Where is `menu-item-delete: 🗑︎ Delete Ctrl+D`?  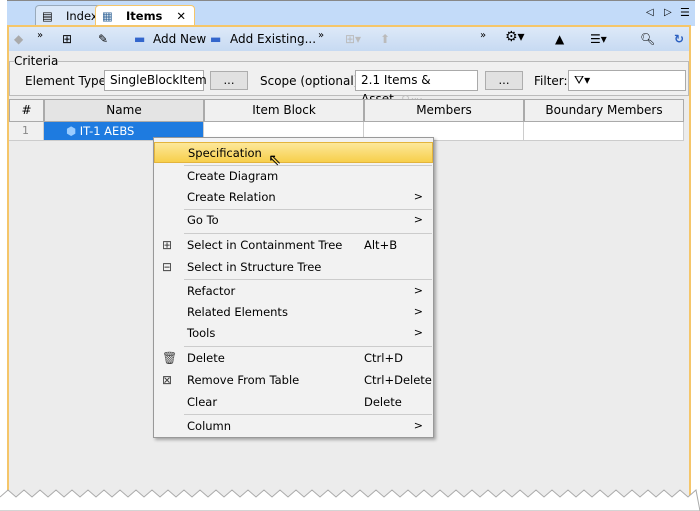
menu-item-delete: 🗑︎ Delete Ctrl+D is located at coordinates (293, 358).